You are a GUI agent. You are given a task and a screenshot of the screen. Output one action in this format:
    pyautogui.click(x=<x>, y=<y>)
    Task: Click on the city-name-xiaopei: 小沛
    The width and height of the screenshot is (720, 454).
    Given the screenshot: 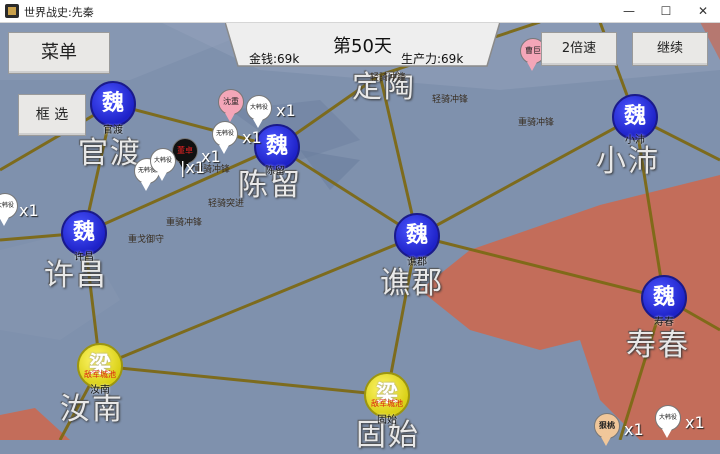 What is the action you would take?
    pyautogui.click(x=635, y=140)
    